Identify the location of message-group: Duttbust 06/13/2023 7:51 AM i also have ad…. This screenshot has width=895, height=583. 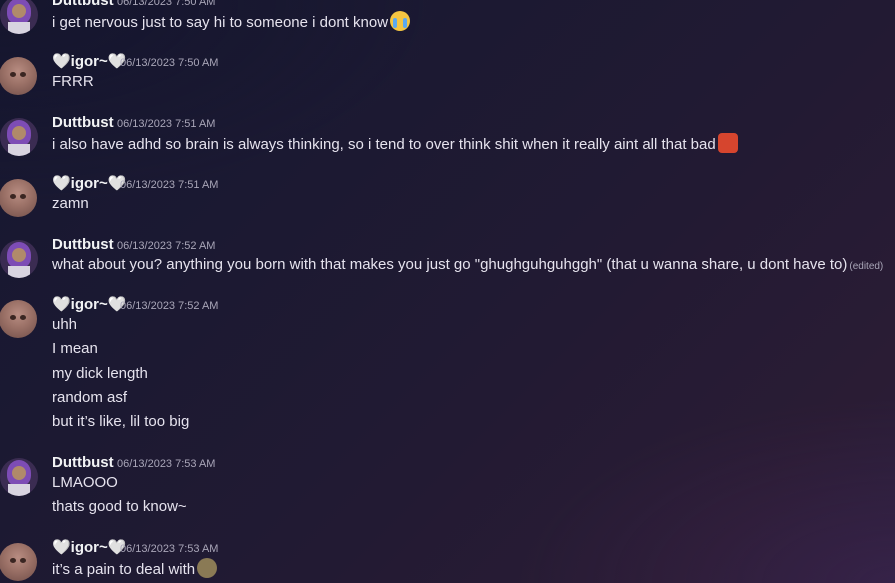
(447, 141).